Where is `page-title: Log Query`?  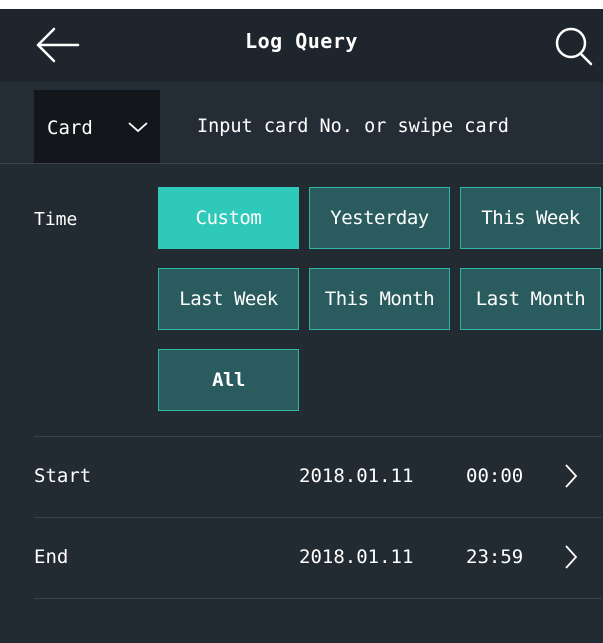
page-title: Log Query is located at coordinates (301, 41).